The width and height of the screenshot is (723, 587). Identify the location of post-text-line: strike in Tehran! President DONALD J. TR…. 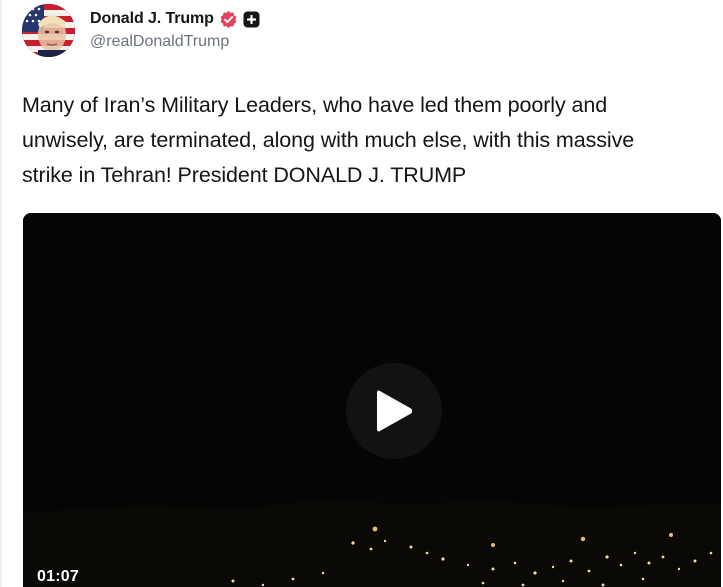
(244, 175).